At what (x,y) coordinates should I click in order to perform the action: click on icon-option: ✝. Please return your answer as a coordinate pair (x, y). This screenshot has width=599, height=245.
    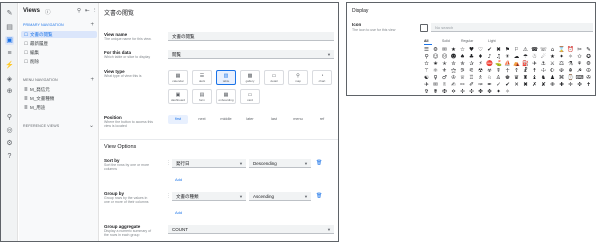
    Looking at the image, I should click on (588, 85).